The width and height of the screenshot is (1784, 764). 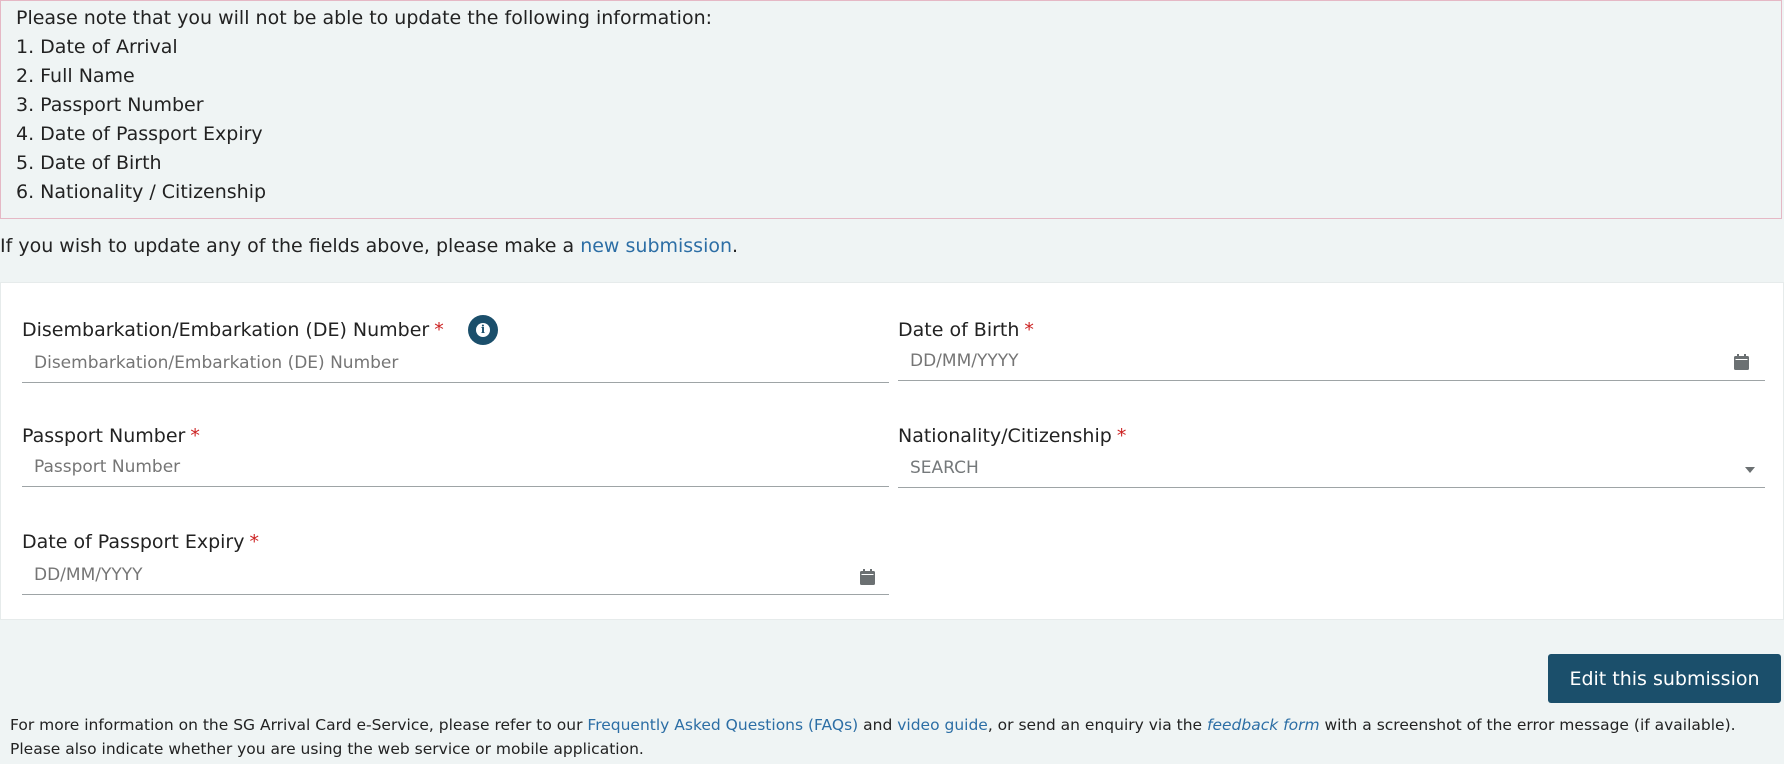 What do you see at coordinates (110, 105) in the screenshot?
I see `notice-item: 3. Passport Number` at bounding box center [110, 105].